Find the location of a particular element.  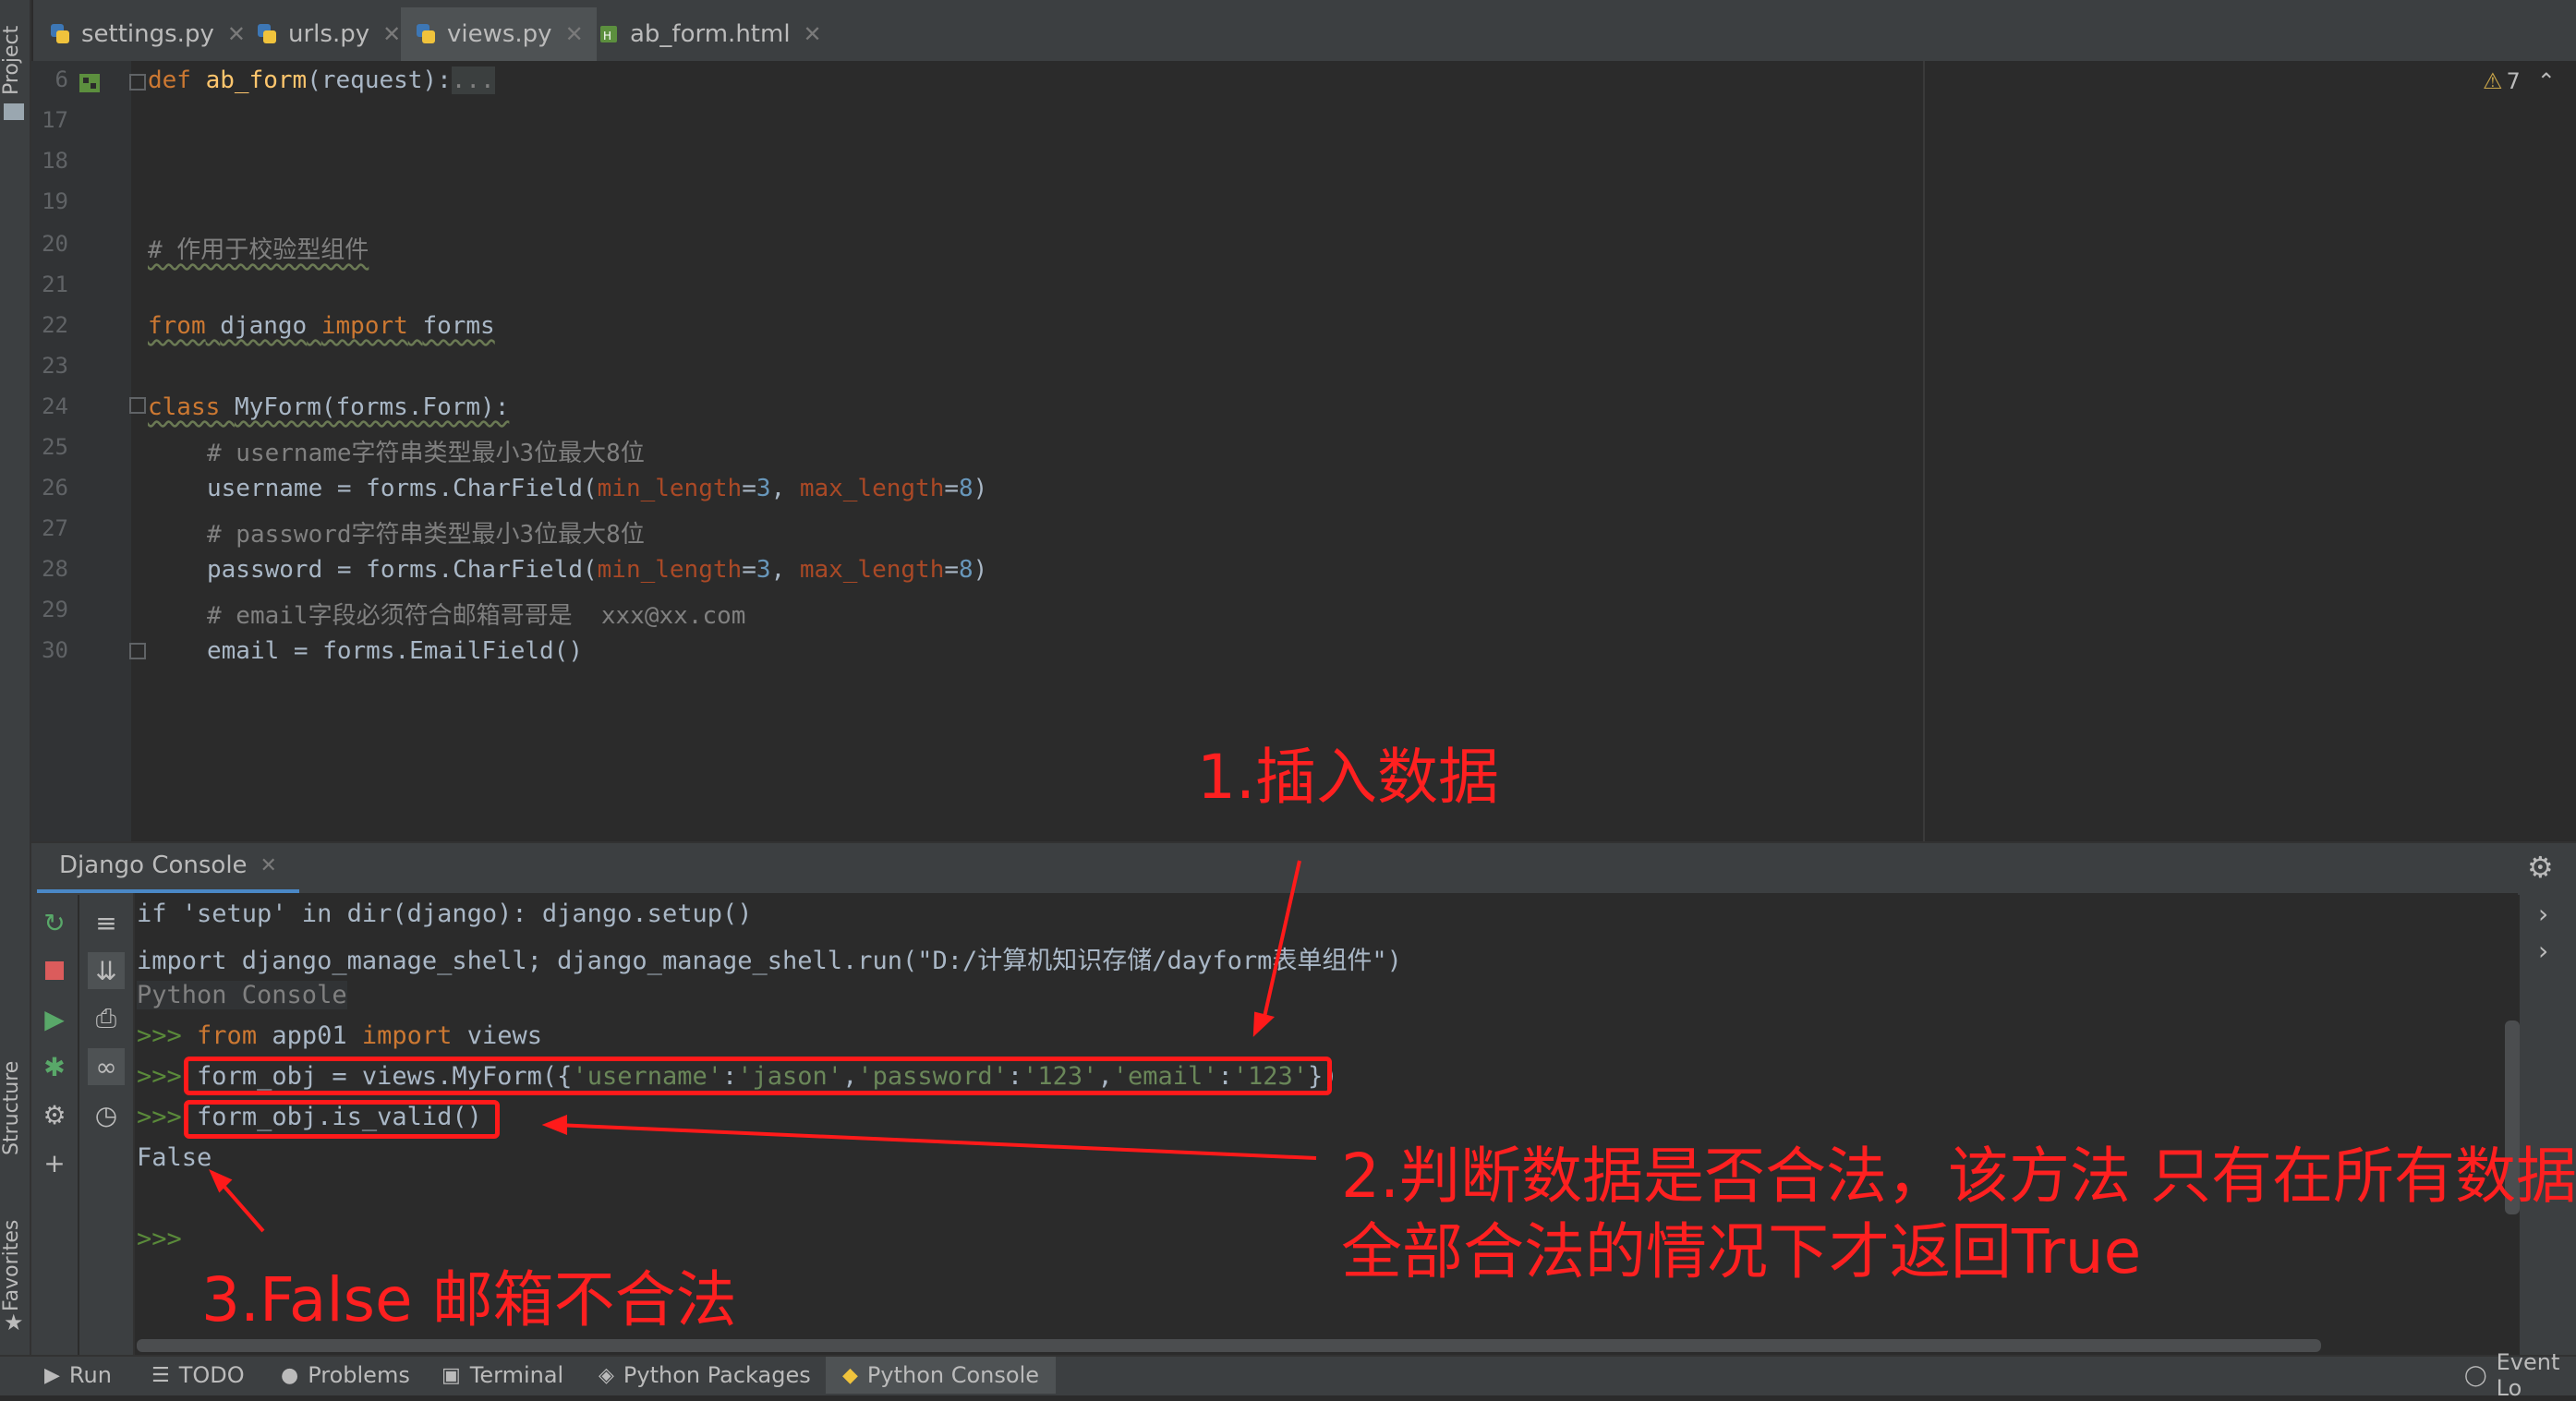

annotation-insert-data: 1.插入数据 is located at coordinates (1348, 777).